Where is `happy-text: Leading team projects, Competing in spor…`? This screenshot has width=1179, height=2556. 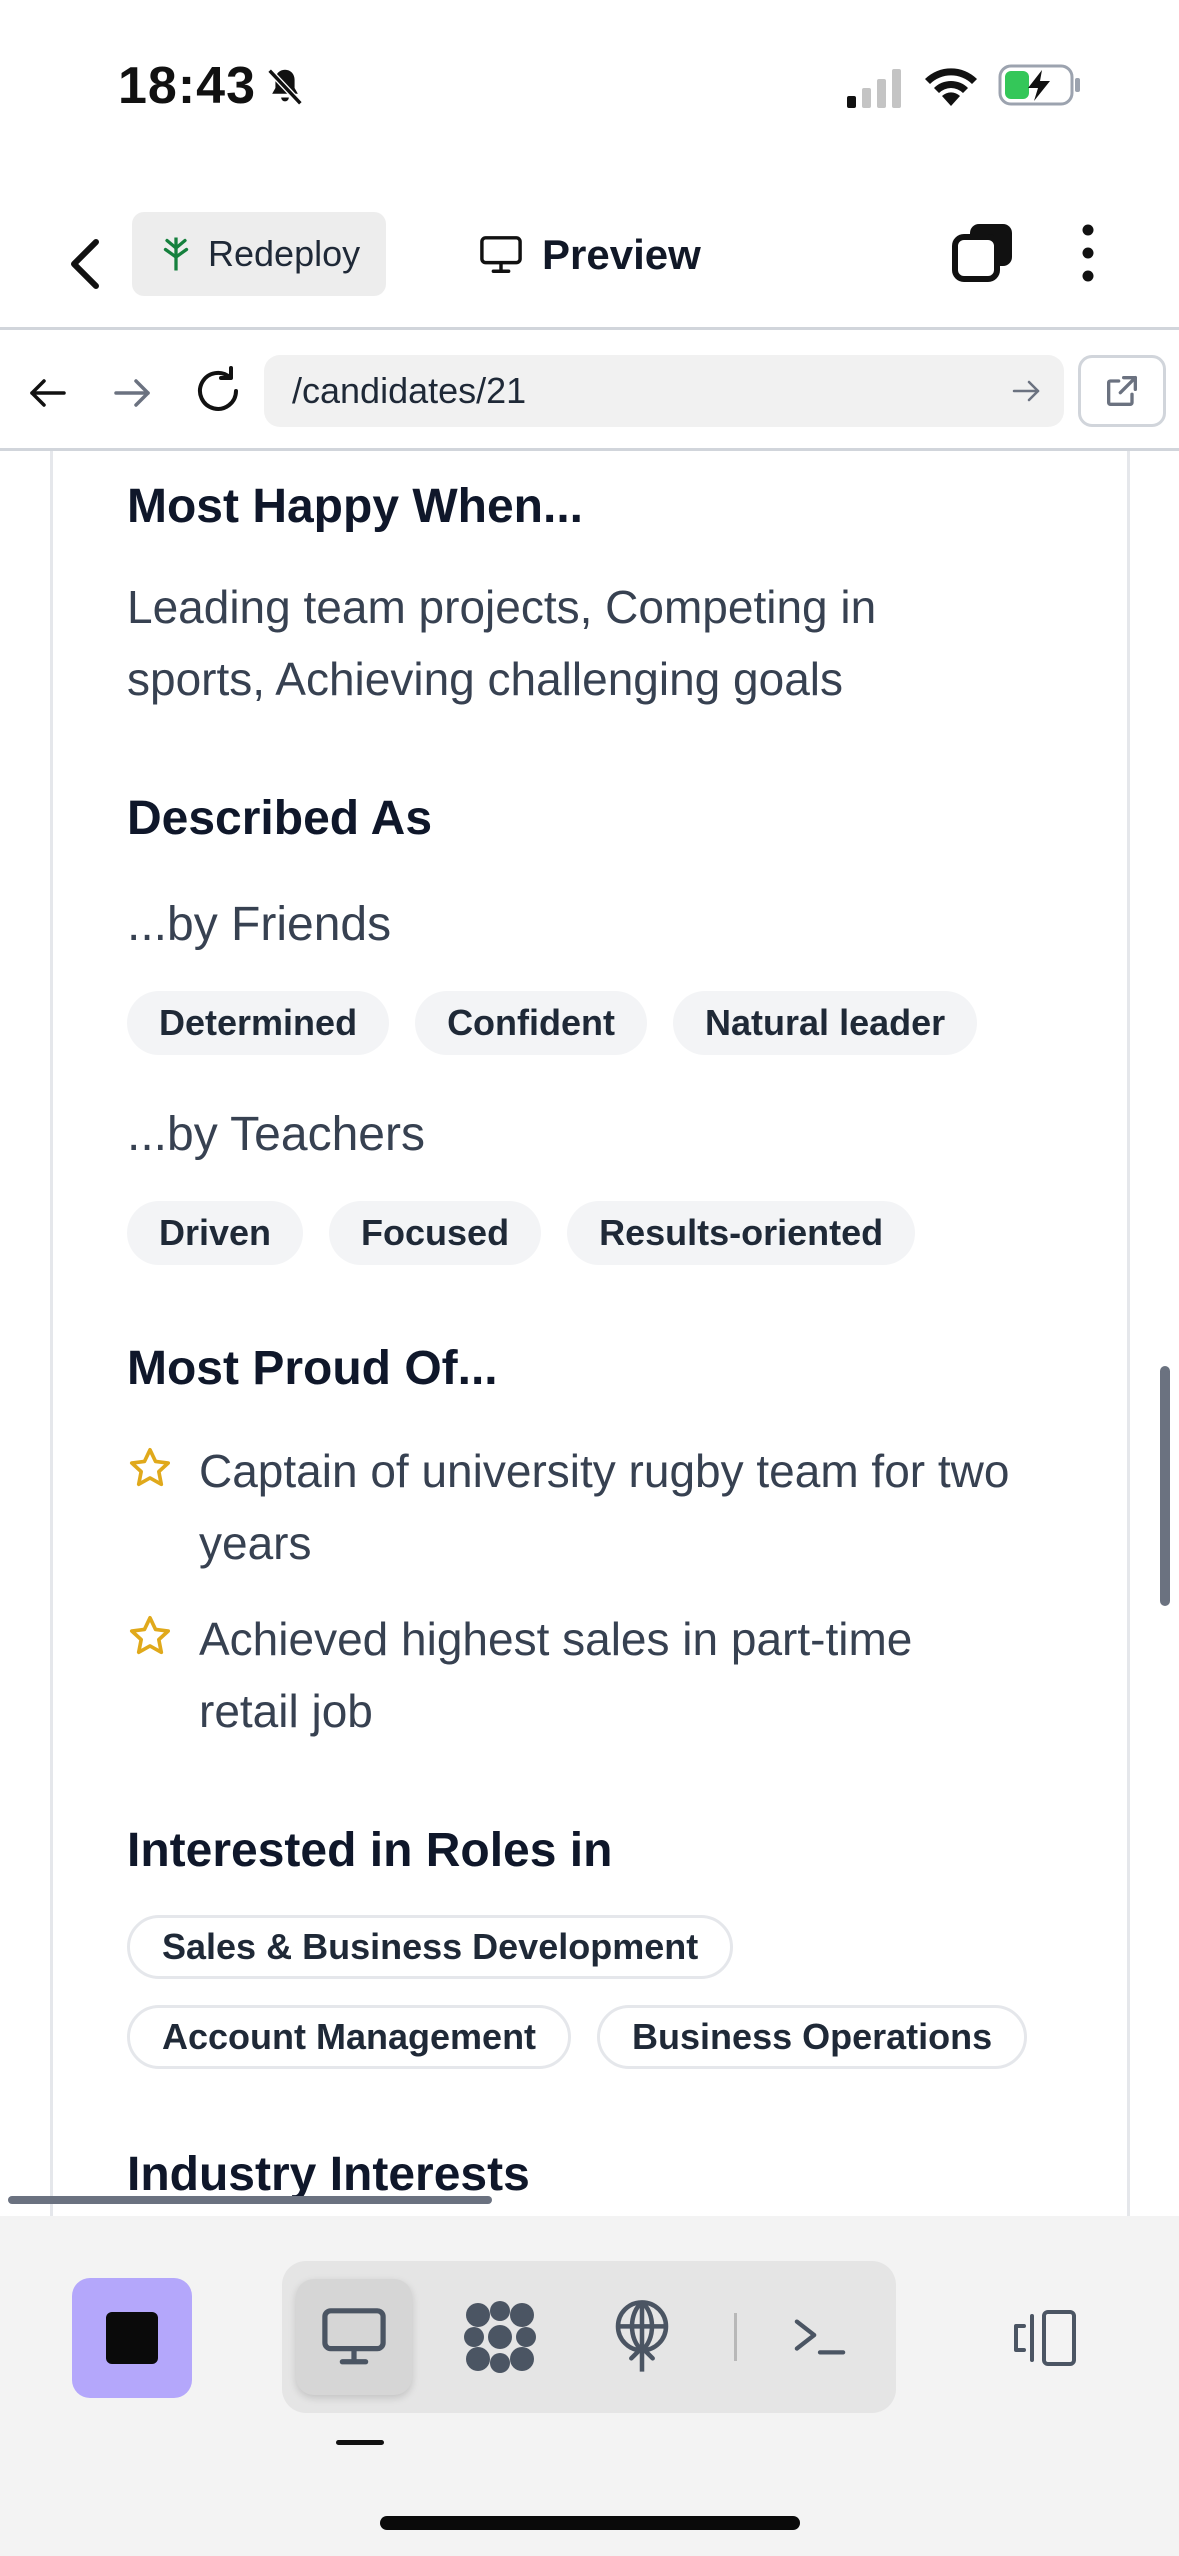 happy-text: Leading team projects, Competing in spor… is located at coordinates (502, 643).